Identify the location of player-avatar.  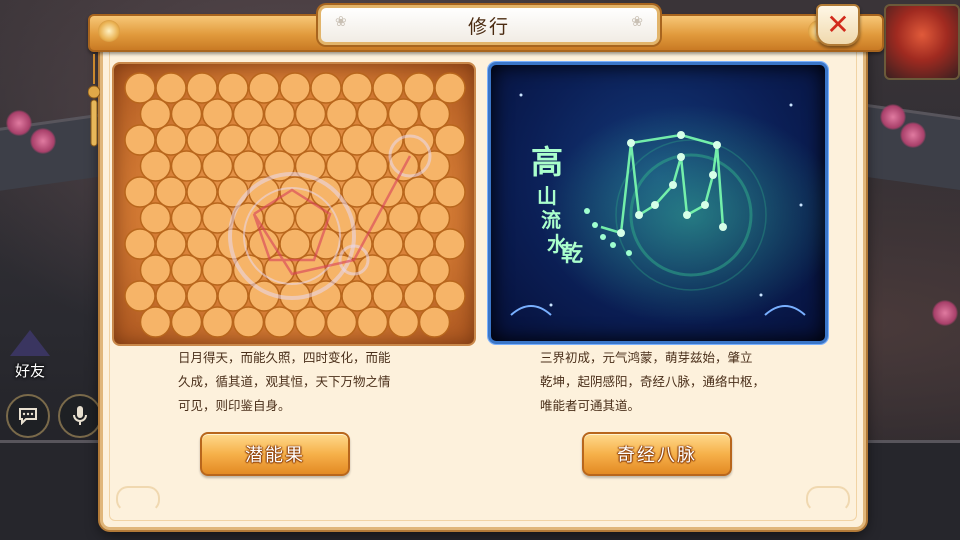
(922, 42).